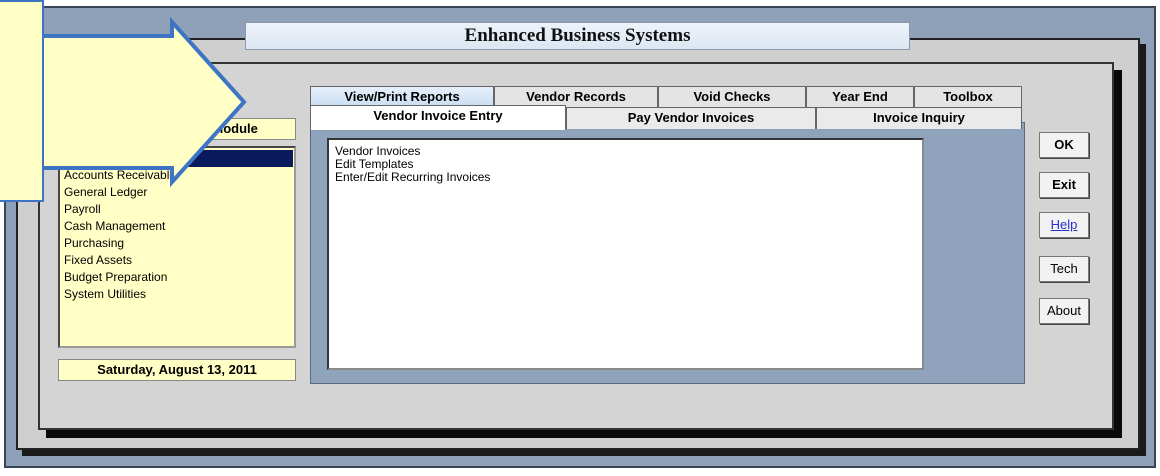 The width and height of the screenshot is (1160, 476). Describe the element at coordinates (968, 97) in the screenshot. I see `tab-toolbox: Toolbox` at that location.